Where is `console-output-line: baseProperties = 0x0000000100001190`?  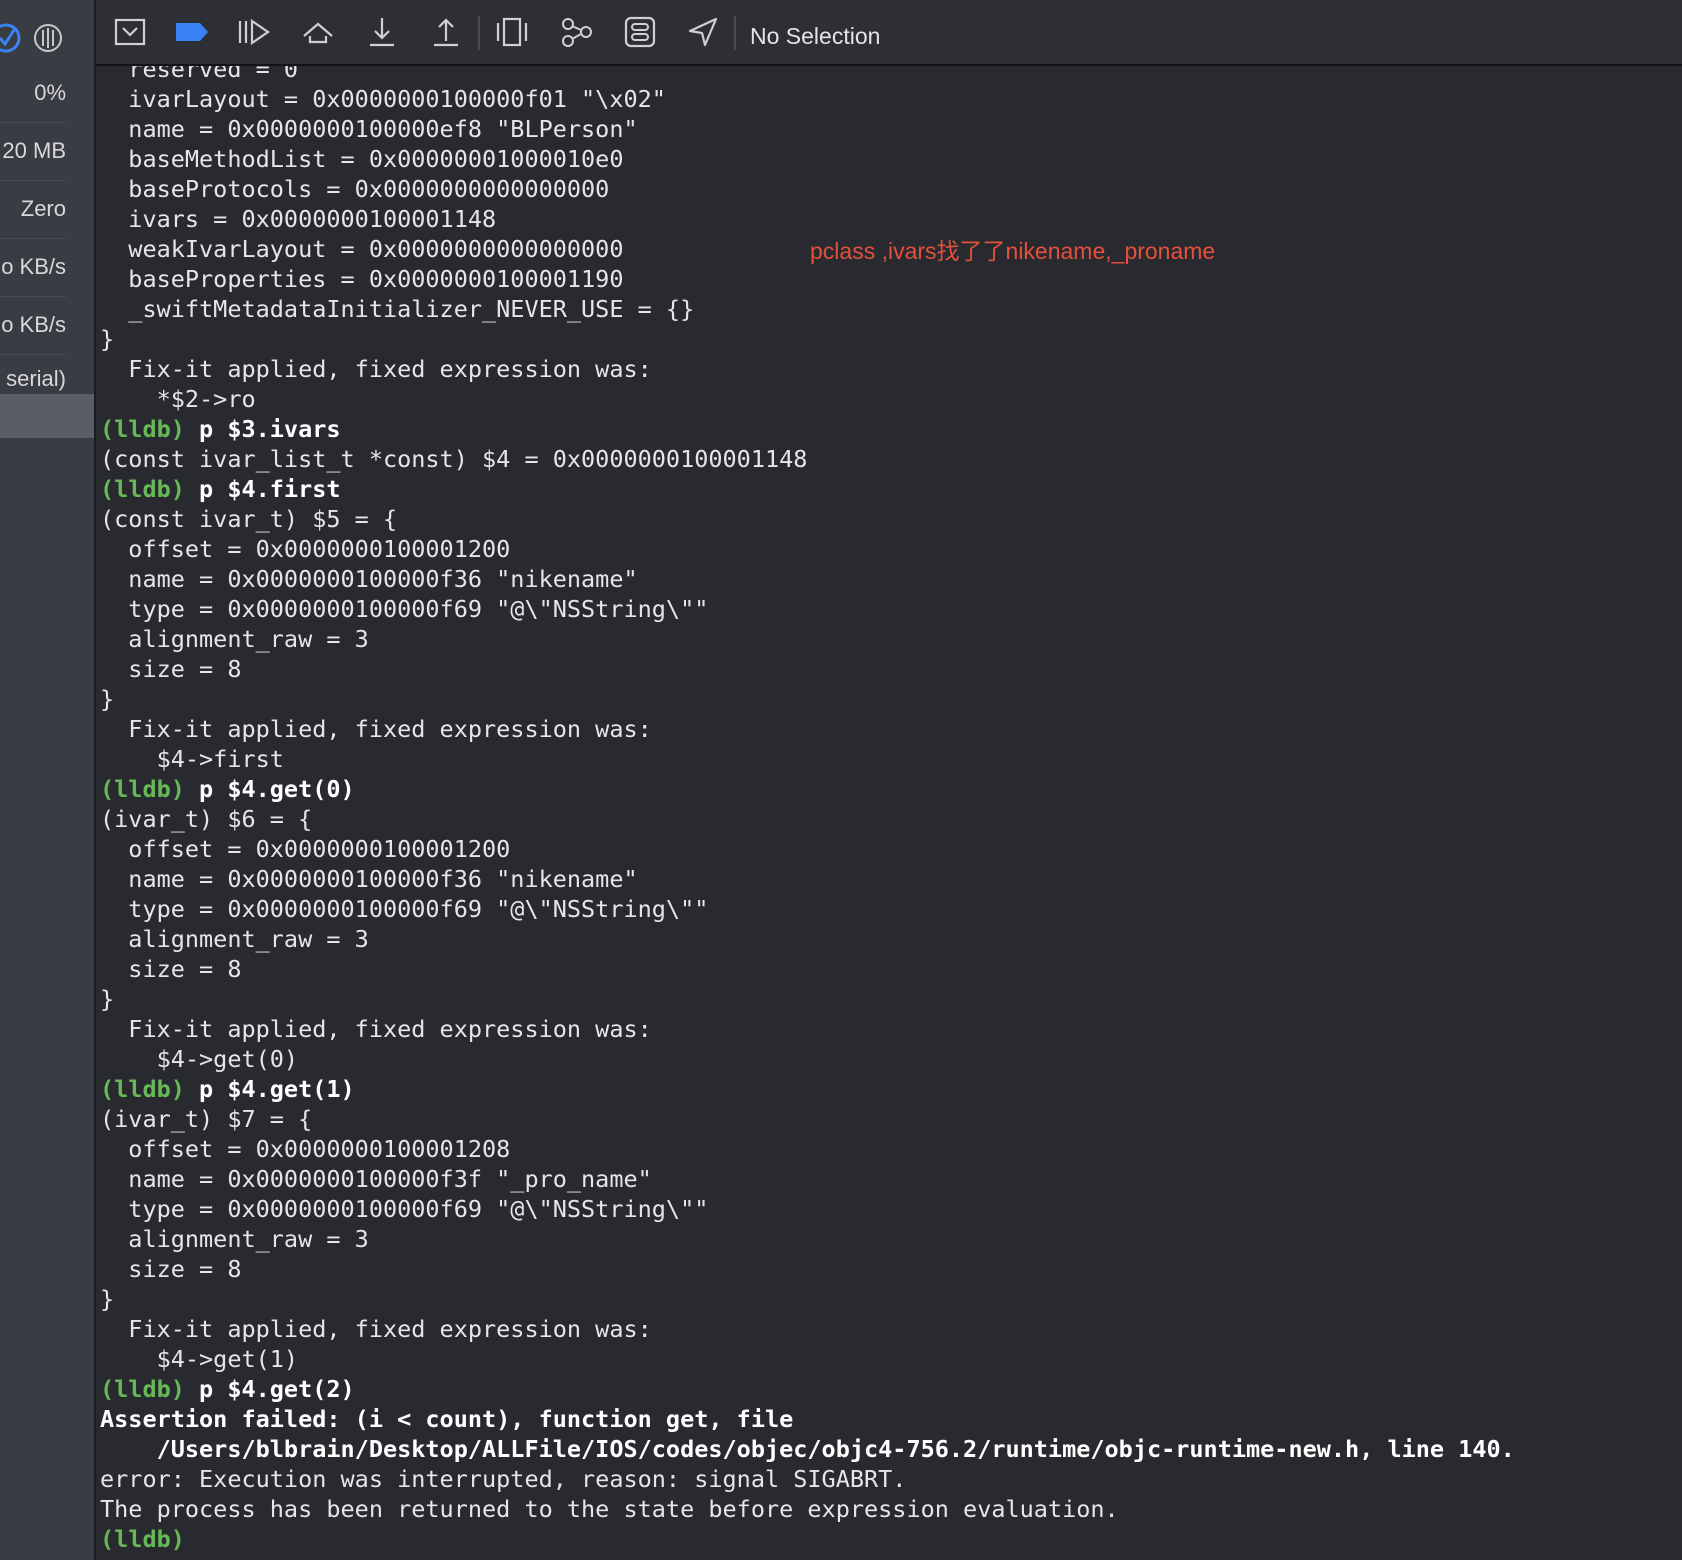 console-output-line: baseProperties = 0x0000000100001190 is located at coordinates (362, 279).